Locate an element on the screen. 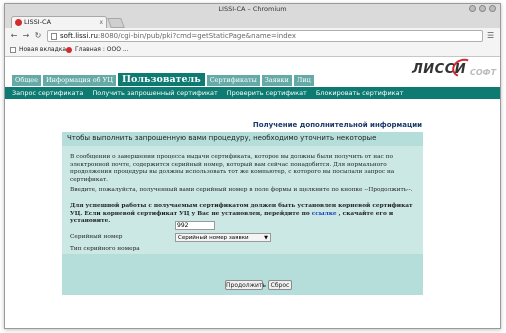 Image resolution: width=506 pixels, height=333 pixels. subnav-check-certificate: Проверить сертификат is located at coordinates (267, 93).